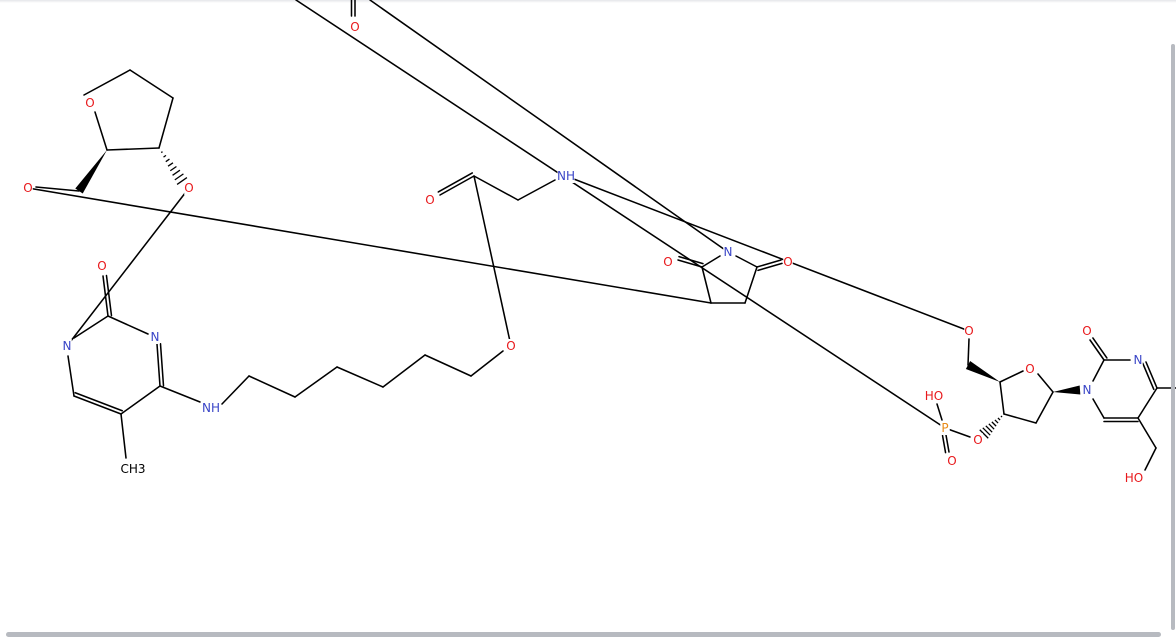  I want to click on atom-o-thf-sub: O, so click(189, 188).